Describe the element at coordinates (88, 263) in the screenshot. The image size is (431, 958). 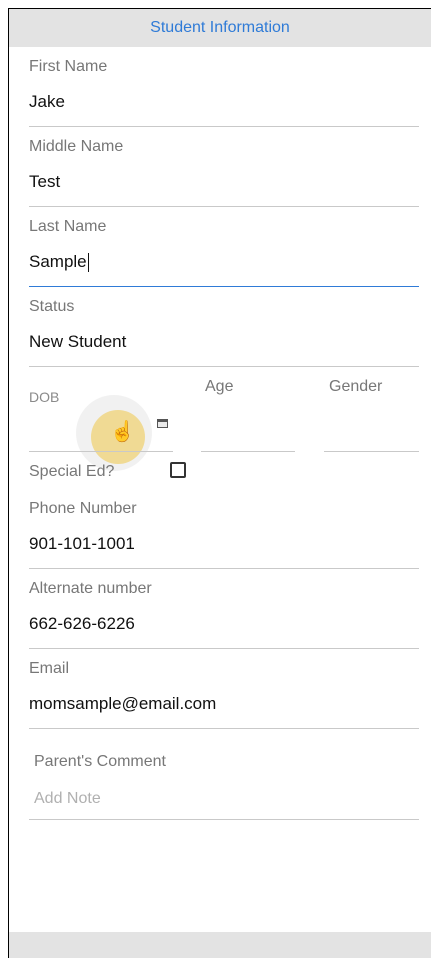
I see `text-caret` at that location.